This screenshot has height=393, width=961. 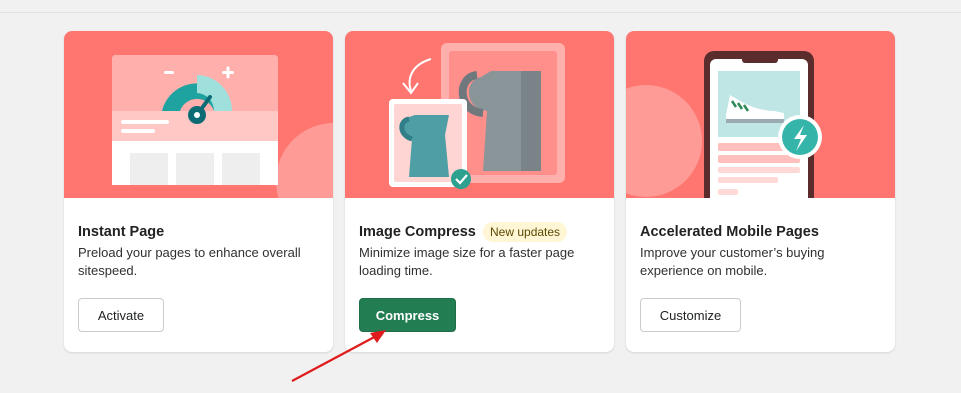 What do you see at coordinates (760, 114) in the screenshot?
I see `mobile-pages-illustration` at bounding box center [760, 114].